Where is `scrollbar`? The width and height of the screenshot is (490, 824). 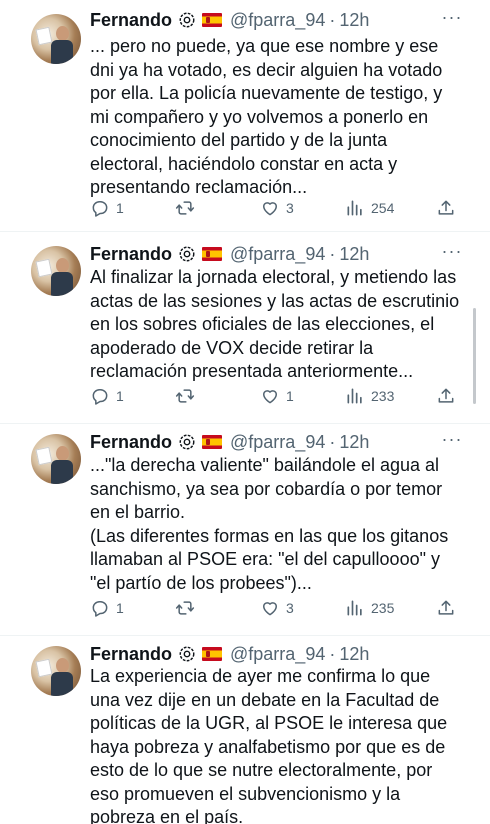
scrollbar is located at coordinates (474, 356).